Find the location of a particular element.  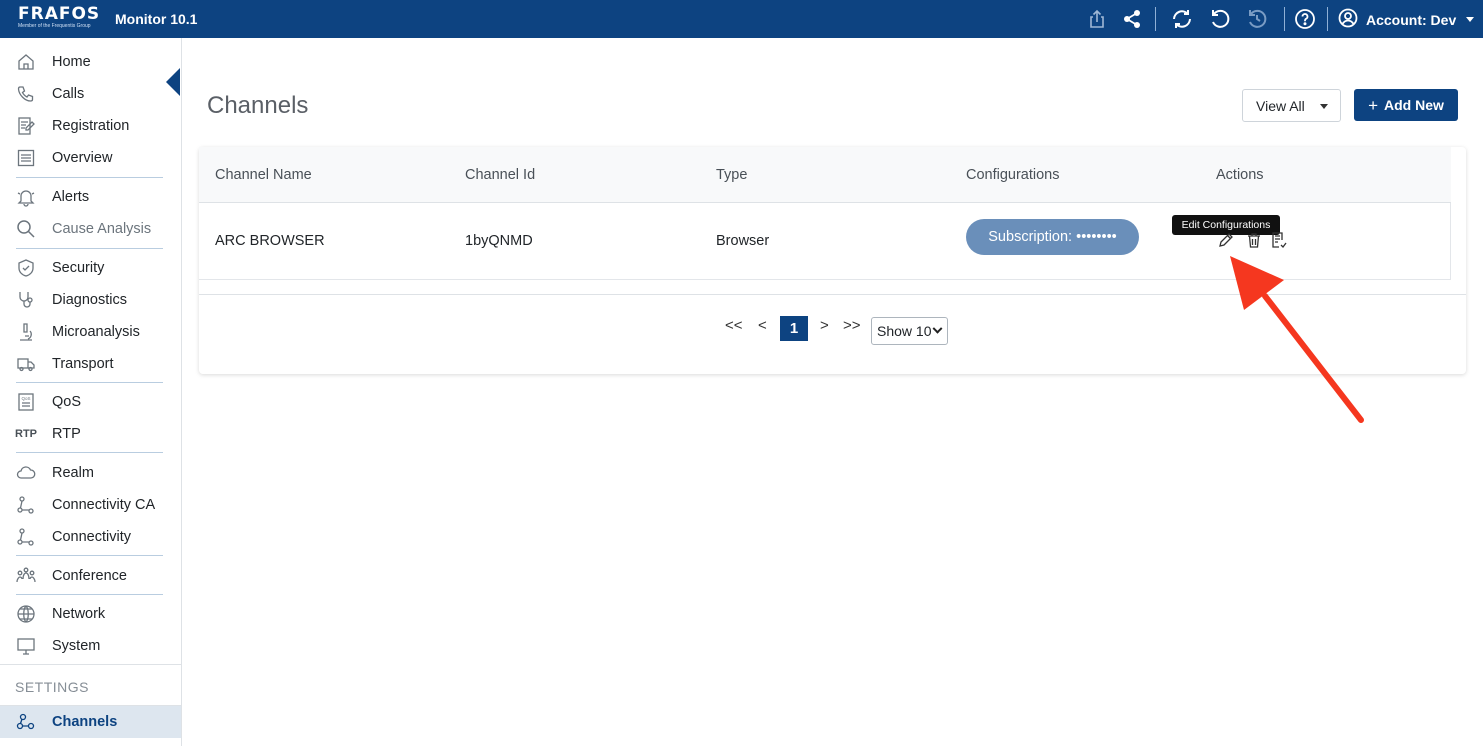

pager-last: >> is located at coordinates (852, 325).